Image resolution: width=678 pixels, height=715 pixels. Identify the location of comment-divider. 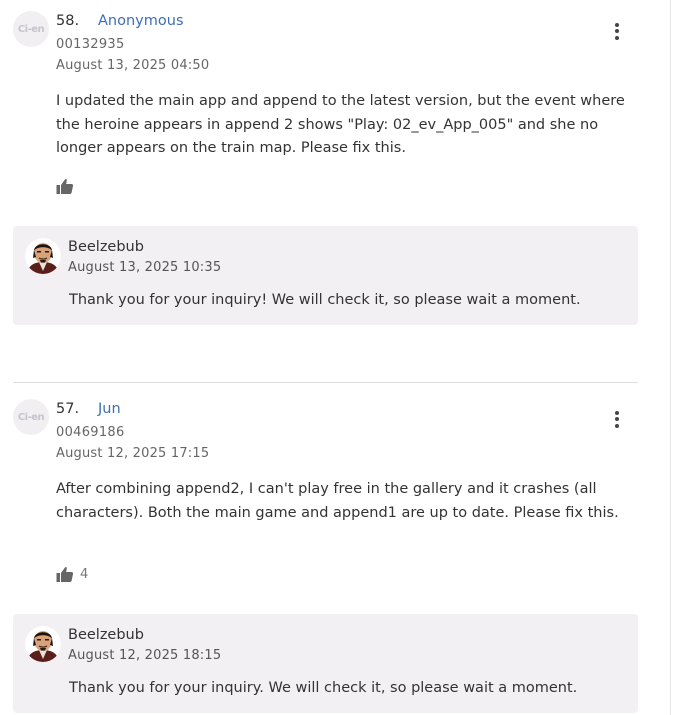
(325, 382).